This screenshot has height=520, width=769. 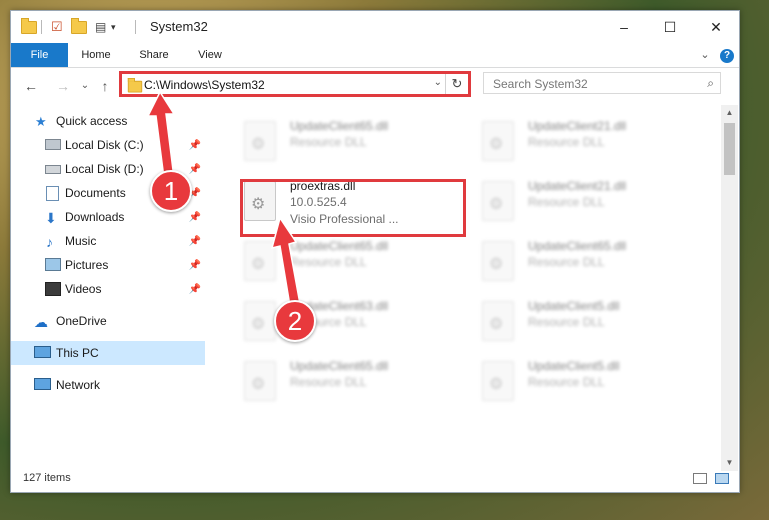 I want to click on step-marker-1: 1, so click(x=171, y=191).